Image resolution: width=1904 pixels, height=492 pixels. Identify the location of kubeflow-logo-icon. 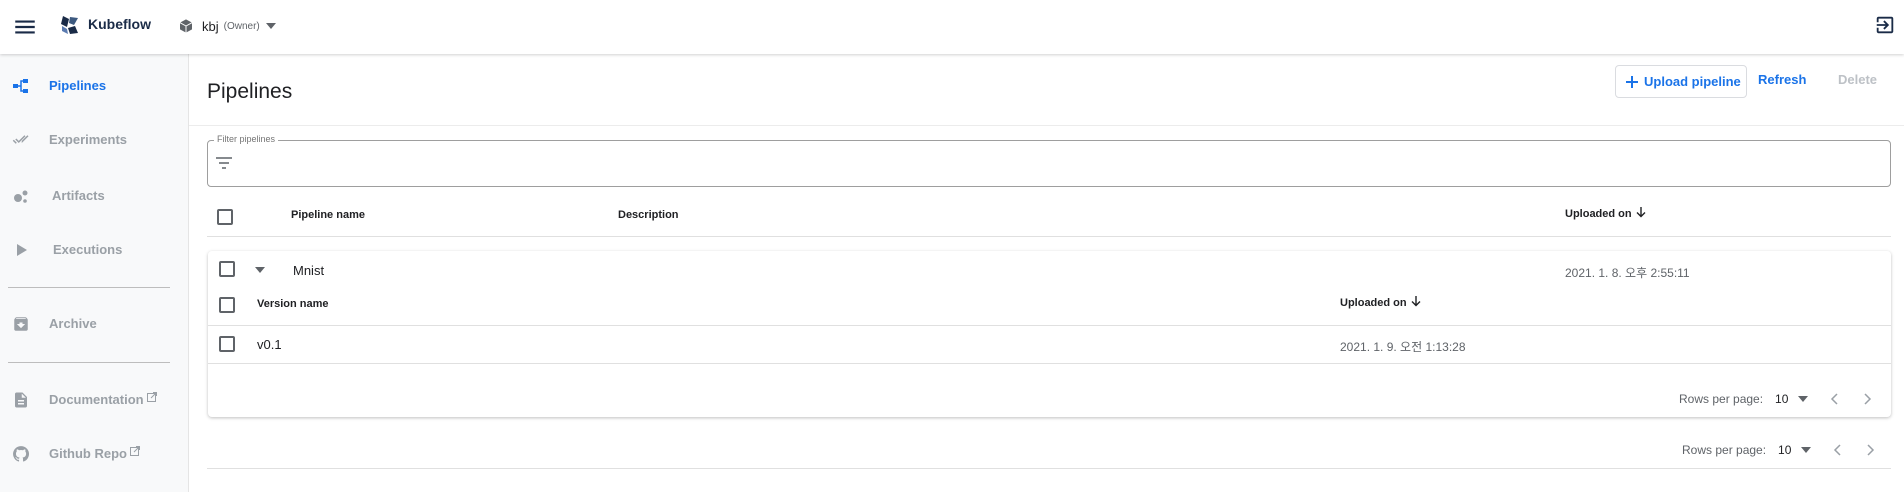
(70, 25).